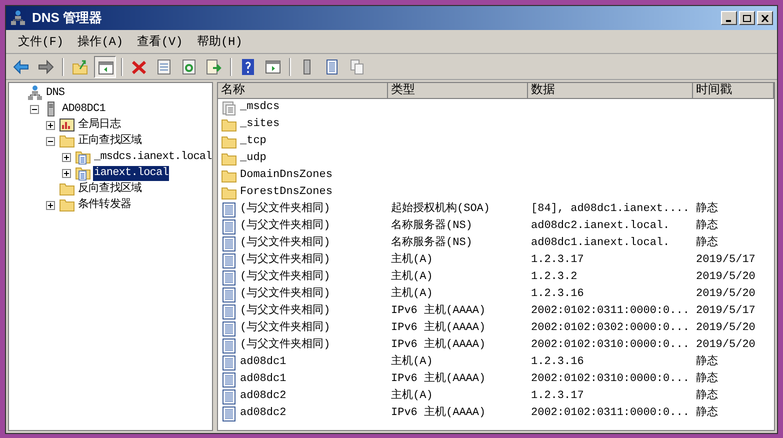 The width and height of the screenshot is (783, 438). I want to click on tree-item: ianext.local, so click(131, 173).